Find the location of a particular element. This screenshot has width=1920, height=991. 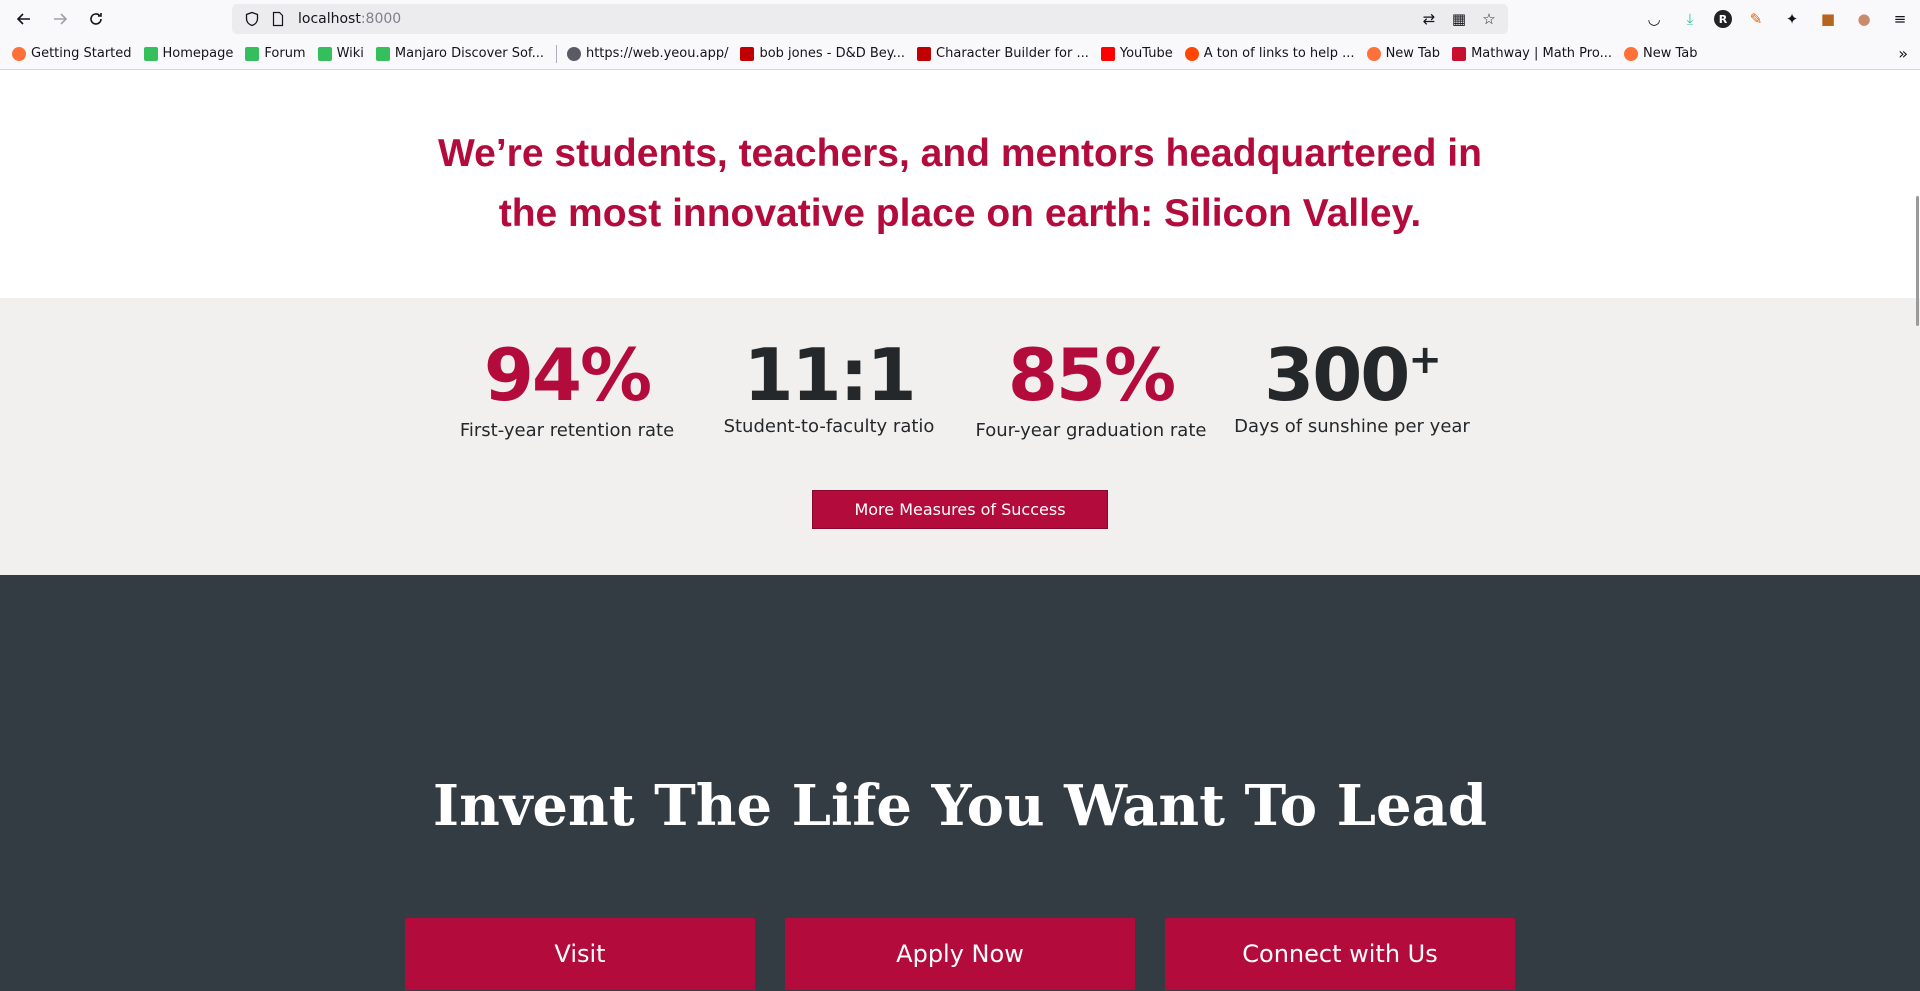

bookmark-item: Wiki is located at coordinates (340, 53).